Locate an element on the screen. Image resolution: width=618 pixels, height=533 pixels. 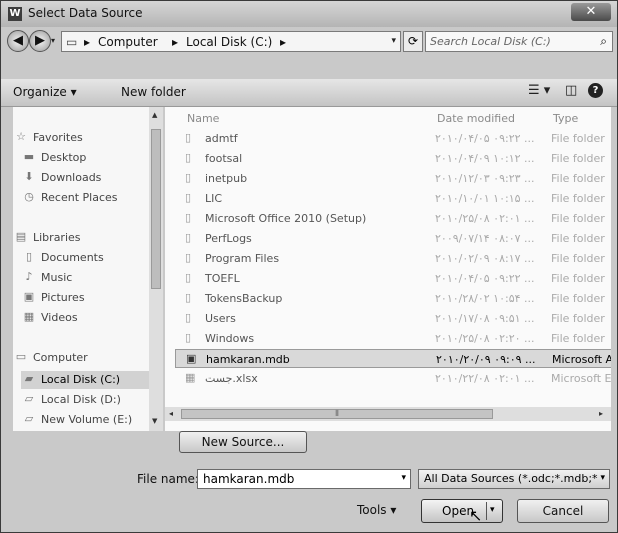
videos-icon: ▦ is located at coordinates (29, 316).